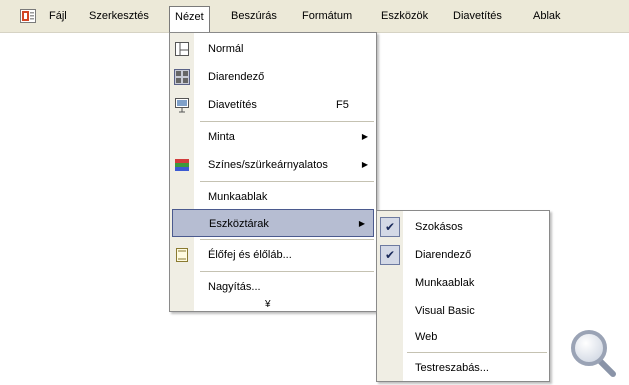 The height and width of the screenshot is (385, 629). What do you see at coordinates (445, 283) in the screenshot?
I see `submenu-item-label: Munkaablak` at bounding box center [445, 283].